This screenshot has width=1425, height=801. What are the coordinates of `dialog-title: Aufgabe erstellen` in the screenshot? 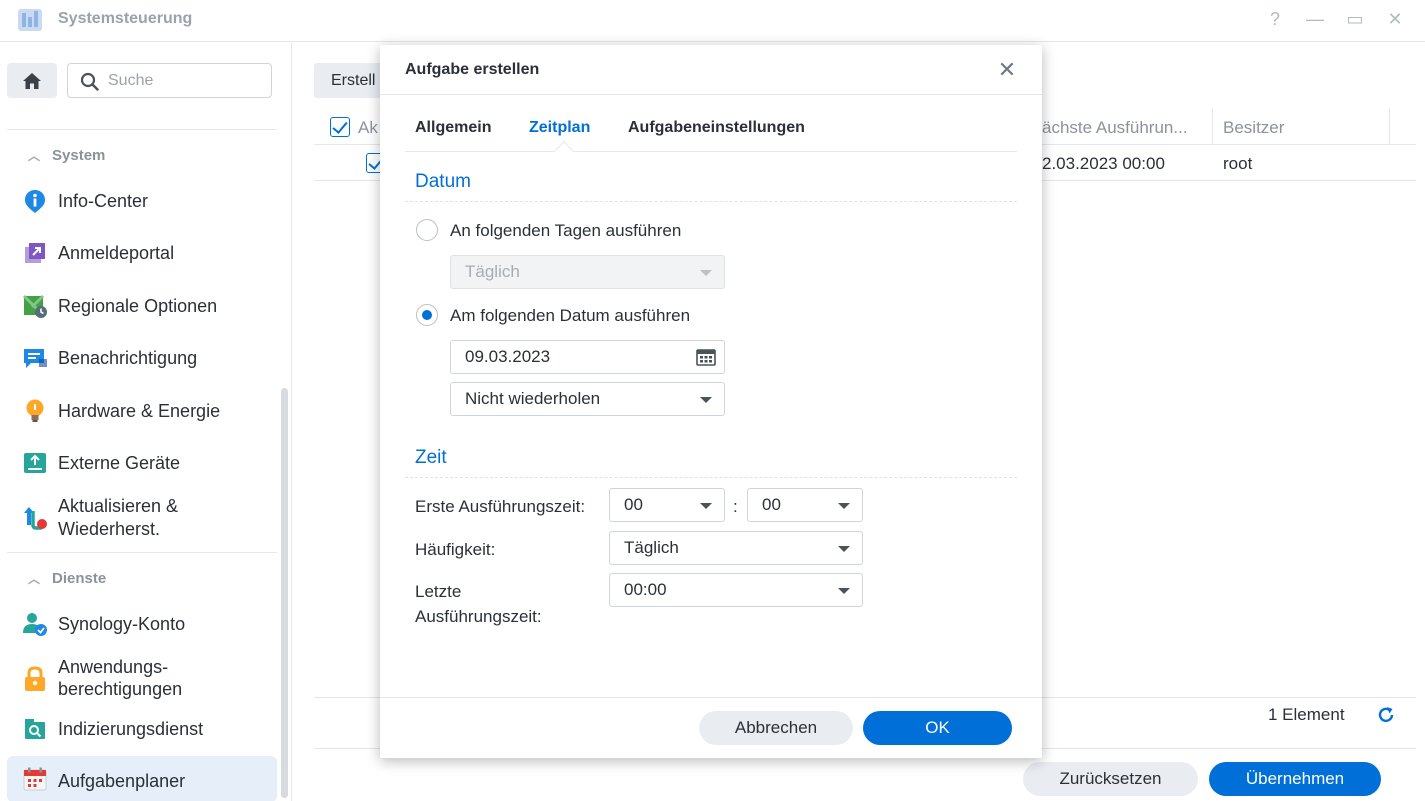 It's located at (472, 69).